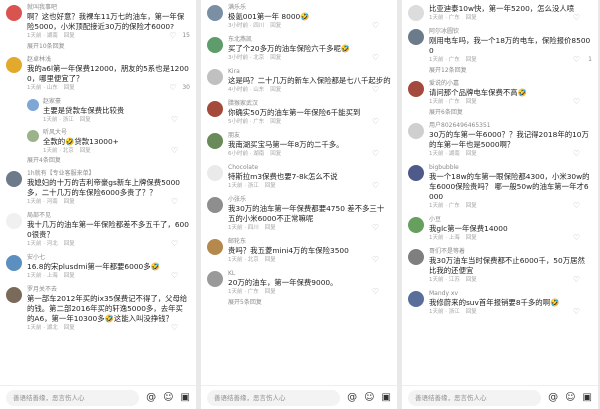 This screenshot has height=409, width=600. I want to click on expand-replies-link: 展开4条回复, so click(108, 161).